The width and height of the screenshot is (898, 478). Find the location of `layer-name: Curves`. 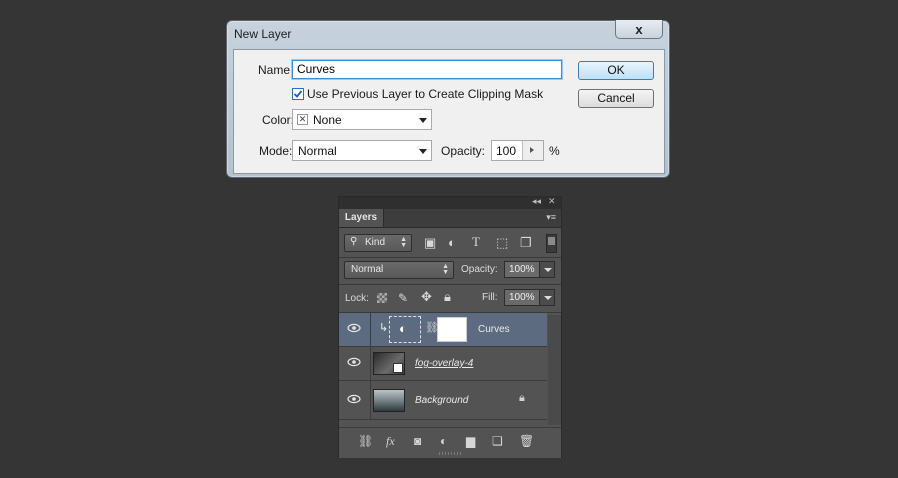

layer-name: Curves is located at coordinates (494, 329).